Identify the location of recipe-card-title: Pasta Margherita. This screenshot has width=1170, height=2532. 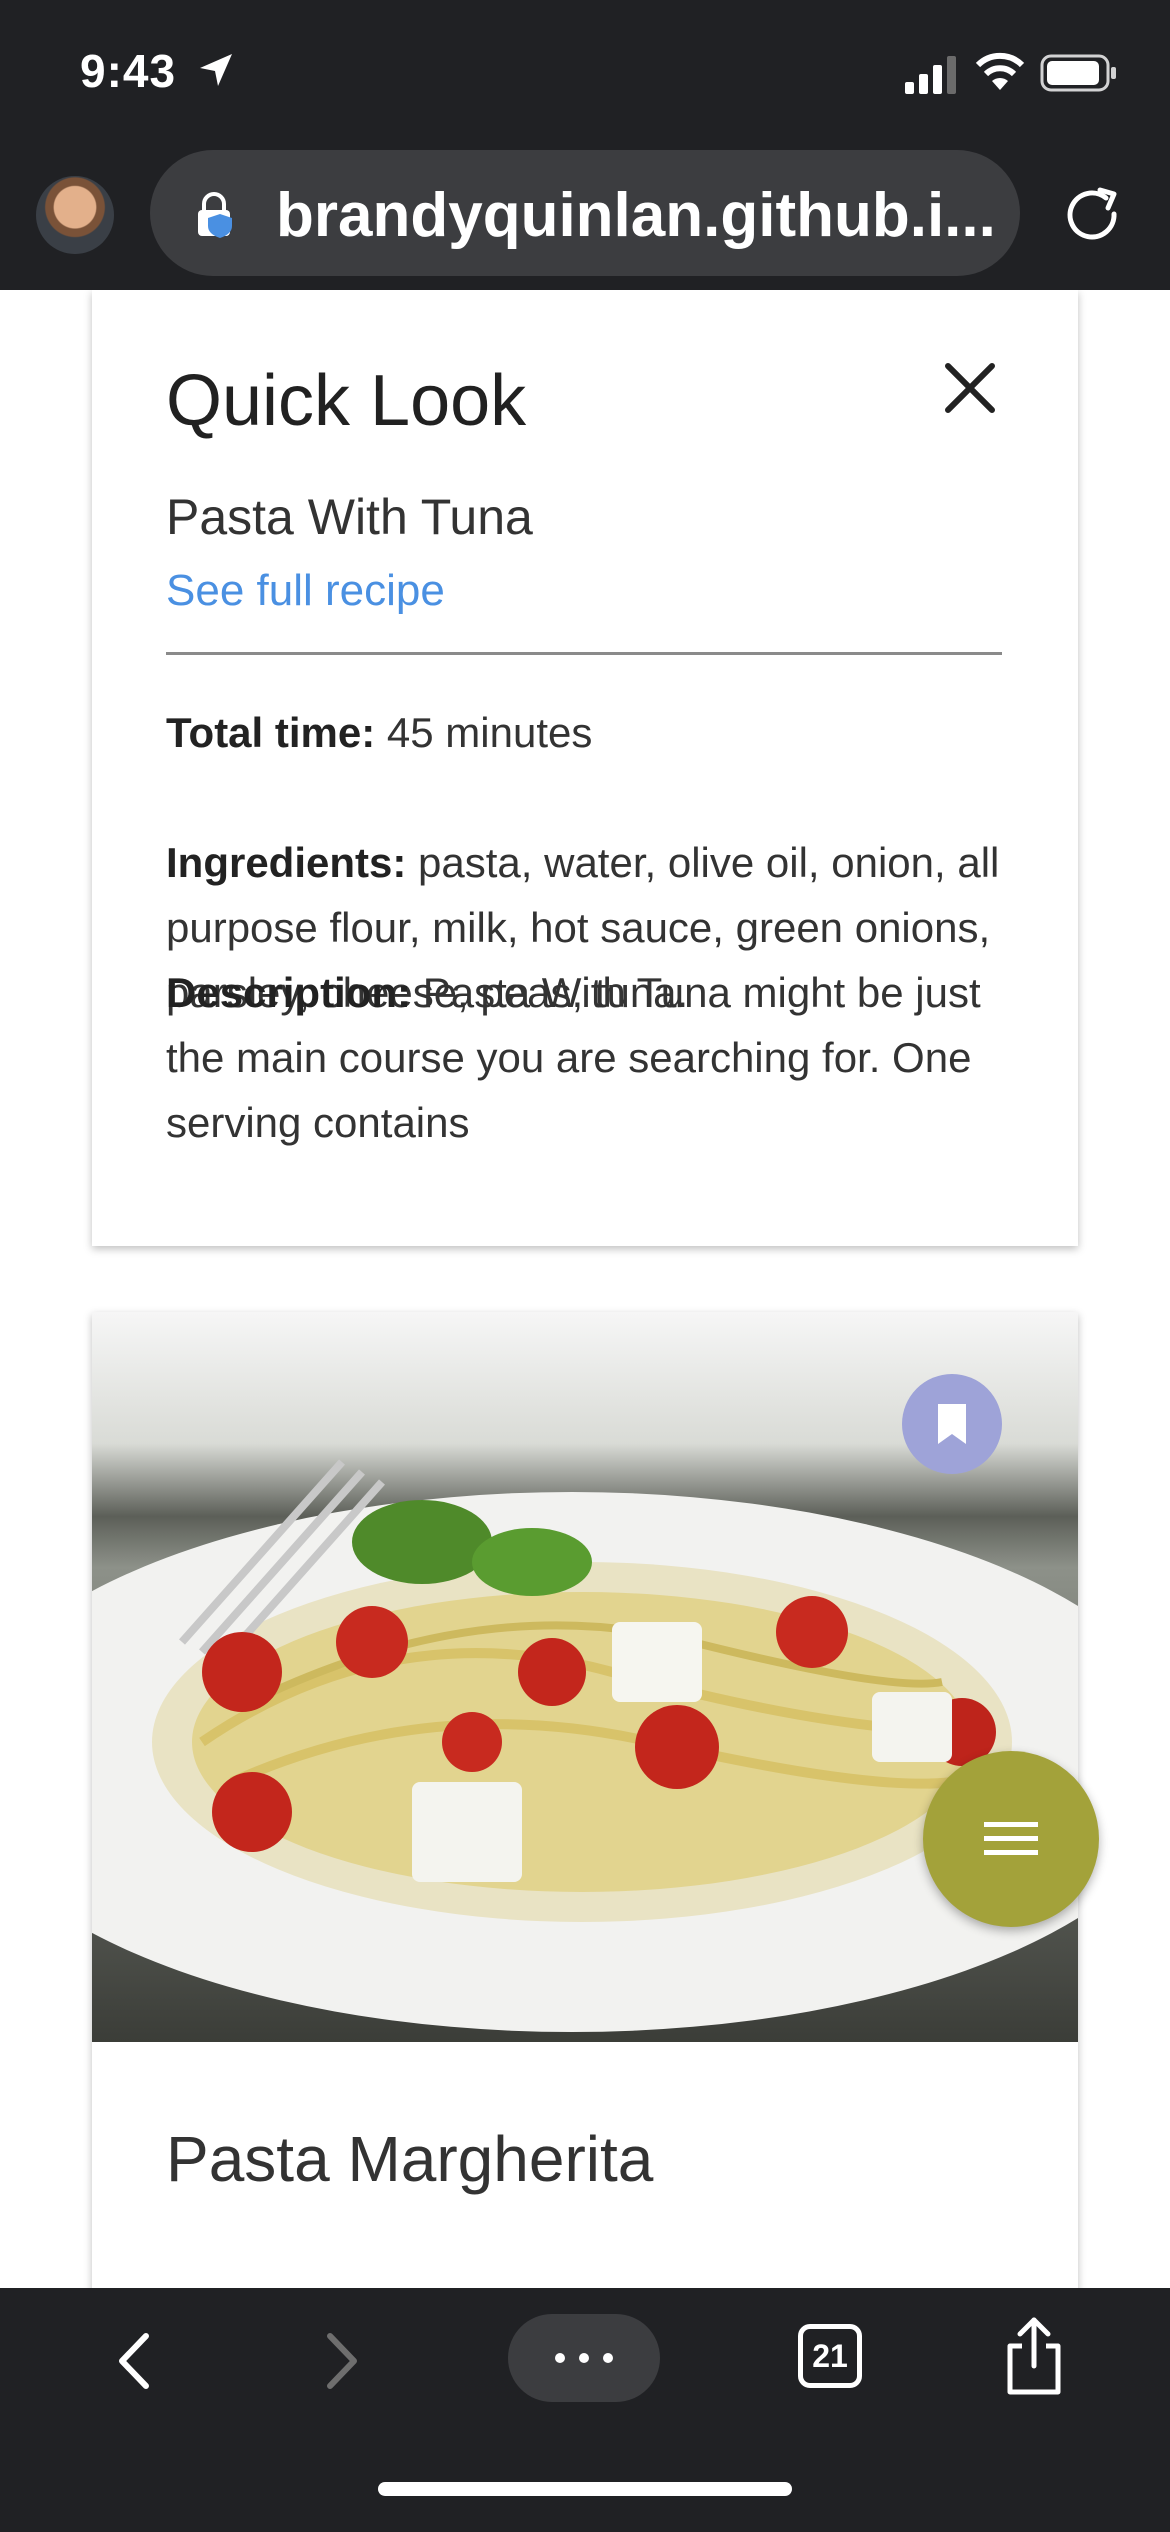
(410, 2159).